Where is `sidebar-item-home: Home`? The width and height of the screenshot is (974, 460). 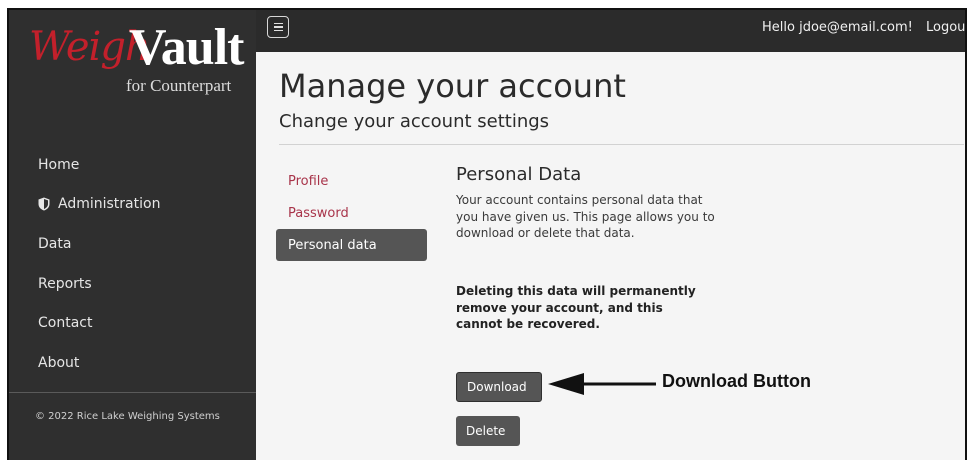 sidebar-item-home: Home is located at coordinates (132, 165).